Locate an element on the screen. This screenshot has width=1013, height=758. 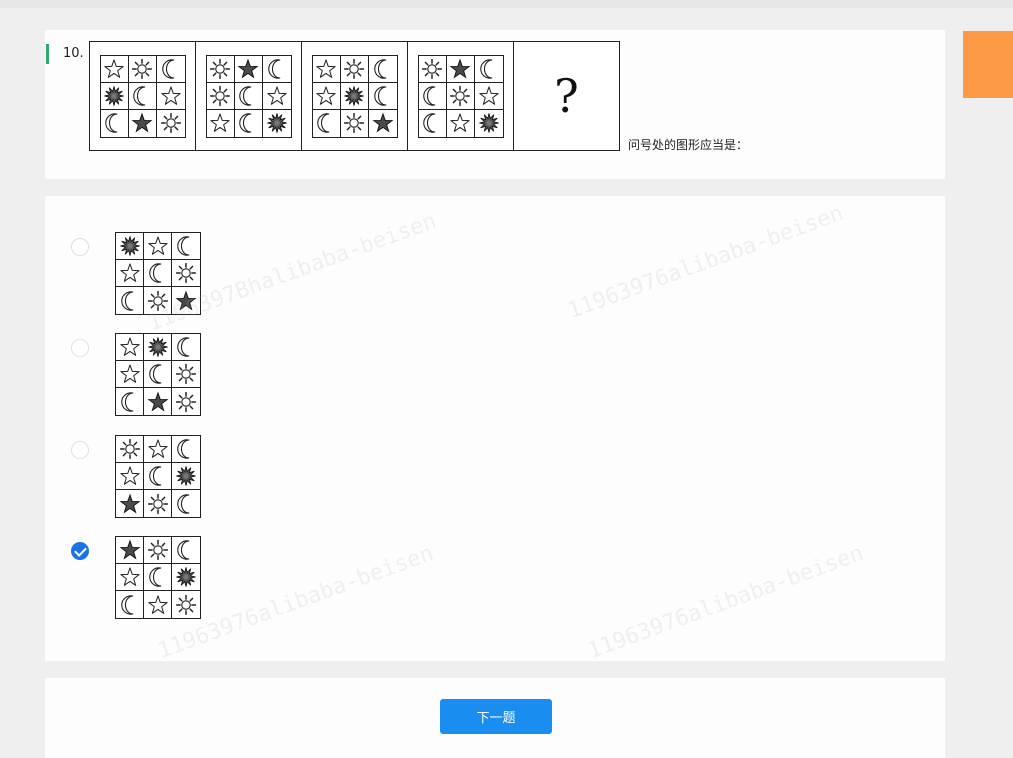
option-d is located at coordinates (136, 577).